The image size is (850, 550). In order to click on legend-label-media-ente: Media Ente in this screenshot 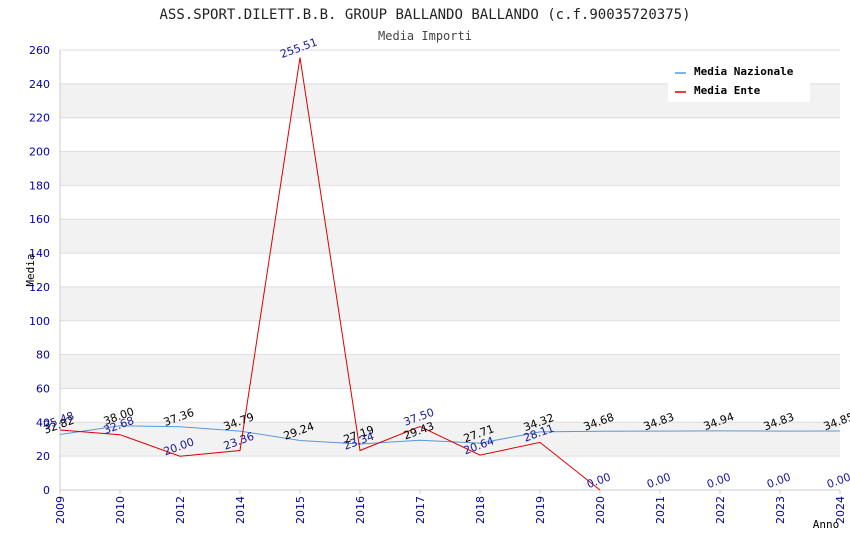, I will do `click(727, 90)`.